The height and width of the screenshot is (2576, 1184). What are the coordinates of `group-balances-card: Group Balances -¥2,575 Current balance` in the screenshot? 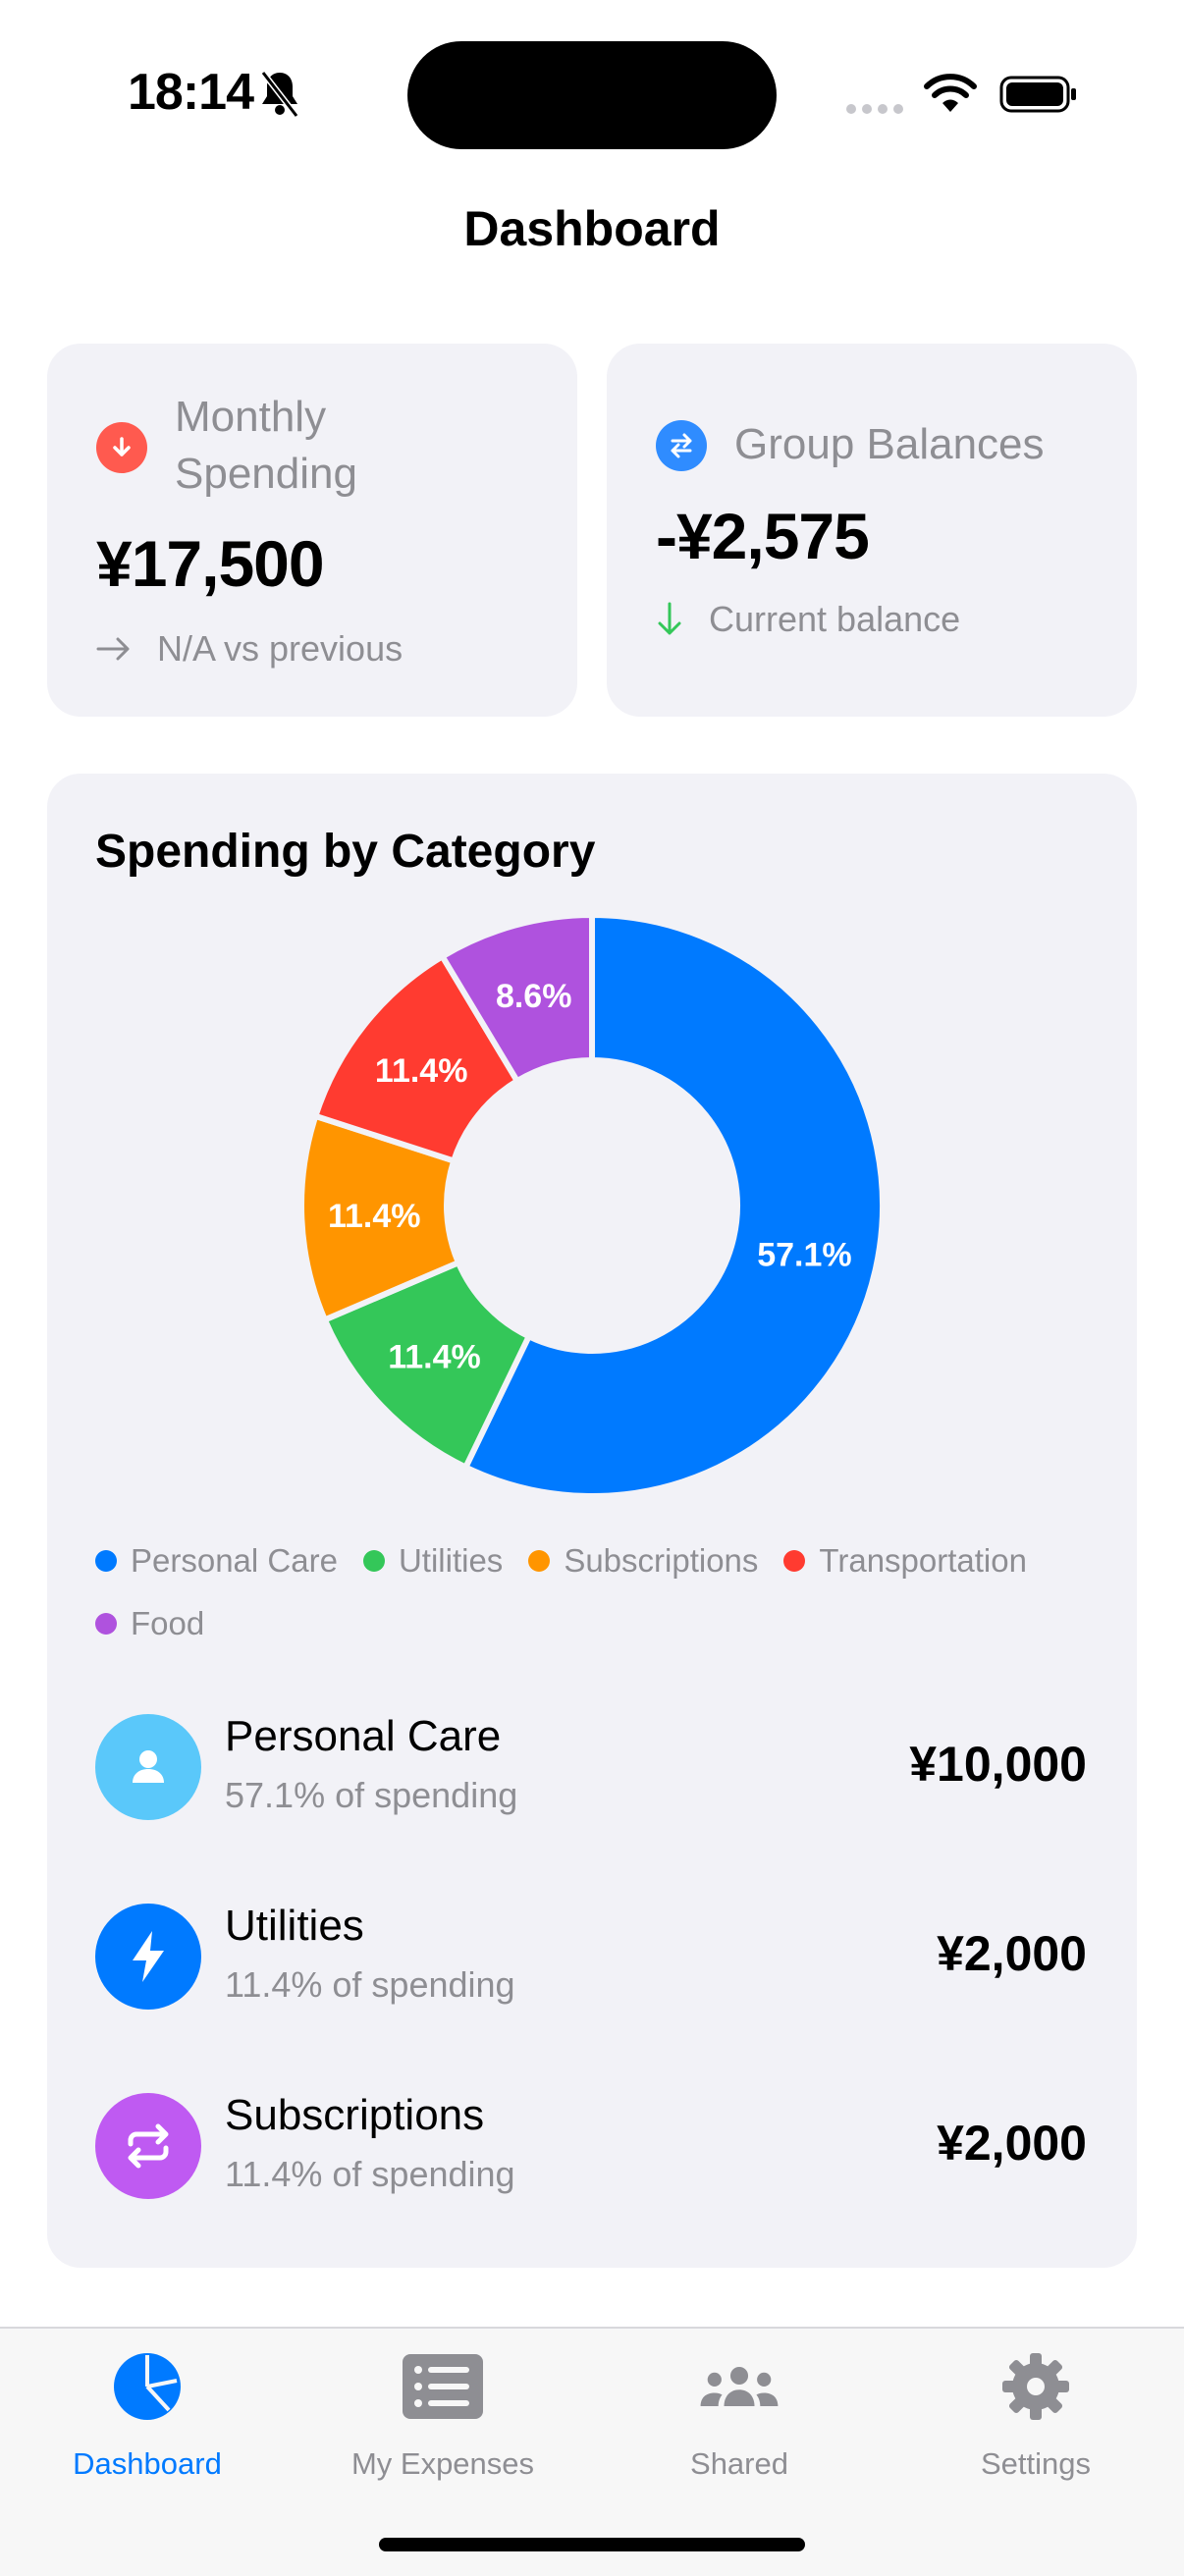 It's located at (872, 530).